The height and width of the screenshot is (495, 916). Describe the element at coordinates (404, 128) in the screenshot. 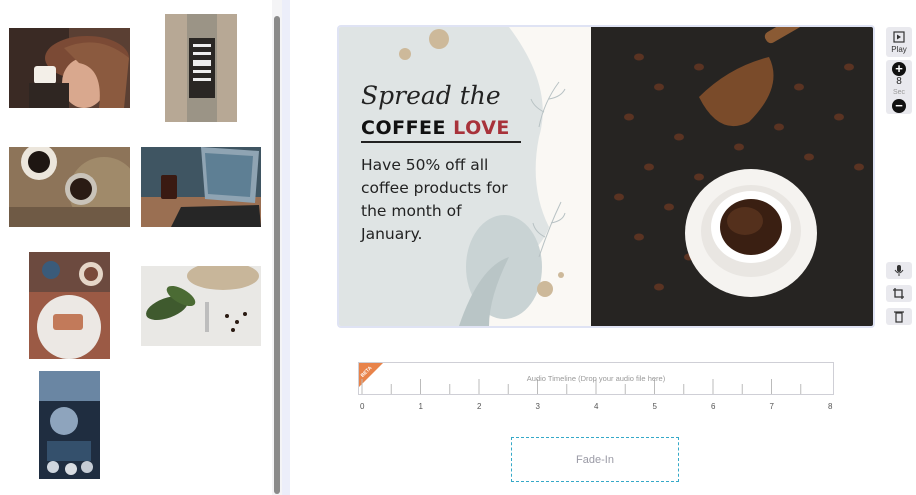

I see `ad-headline-coffee: COFFEE` at that location.